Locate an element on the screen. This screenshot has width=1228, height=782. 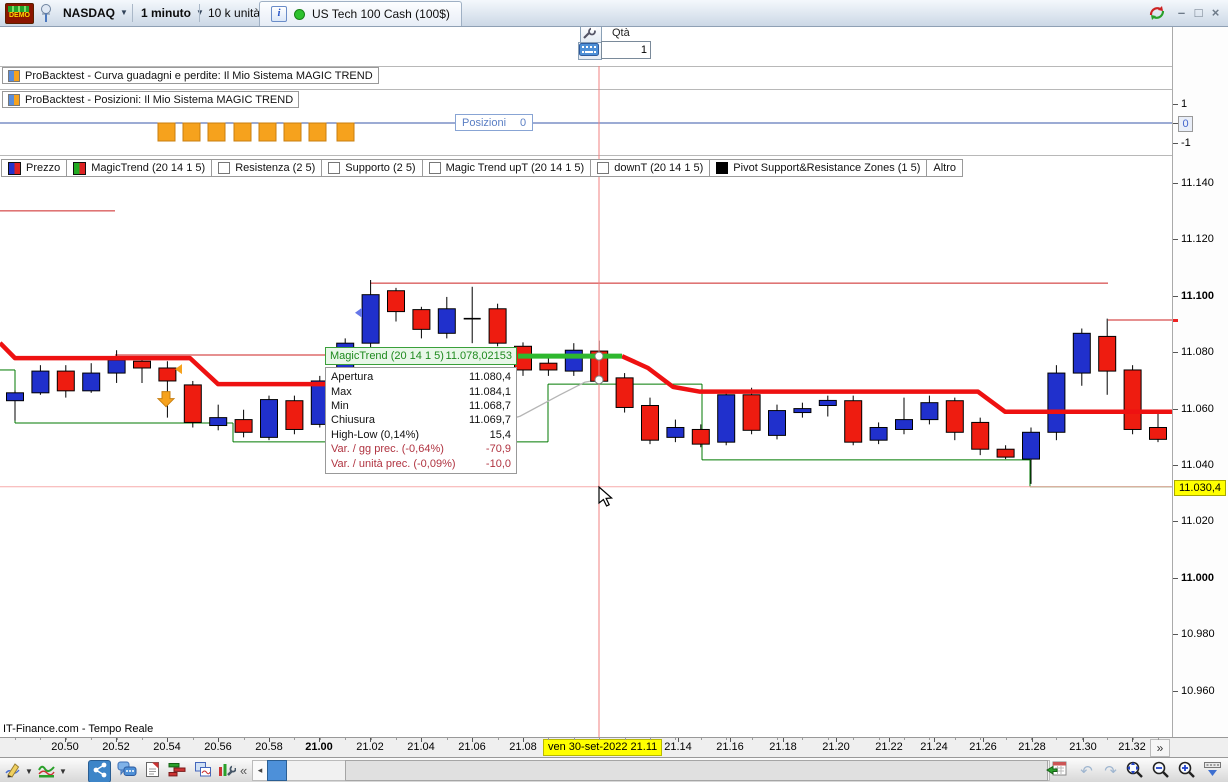
share-button is located at coordinates (99, 771).